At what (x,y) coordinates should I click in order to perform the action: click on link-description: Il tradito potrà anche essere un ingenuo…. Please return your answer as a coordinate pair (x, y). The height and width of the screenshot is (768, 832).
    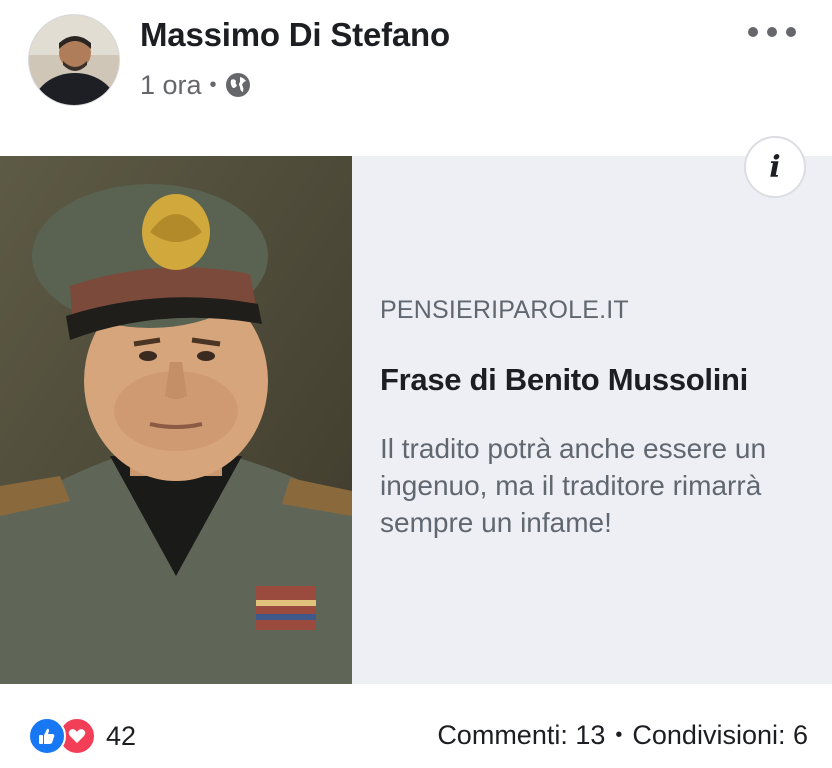
    Looking at the image, I should click on (573, 485).